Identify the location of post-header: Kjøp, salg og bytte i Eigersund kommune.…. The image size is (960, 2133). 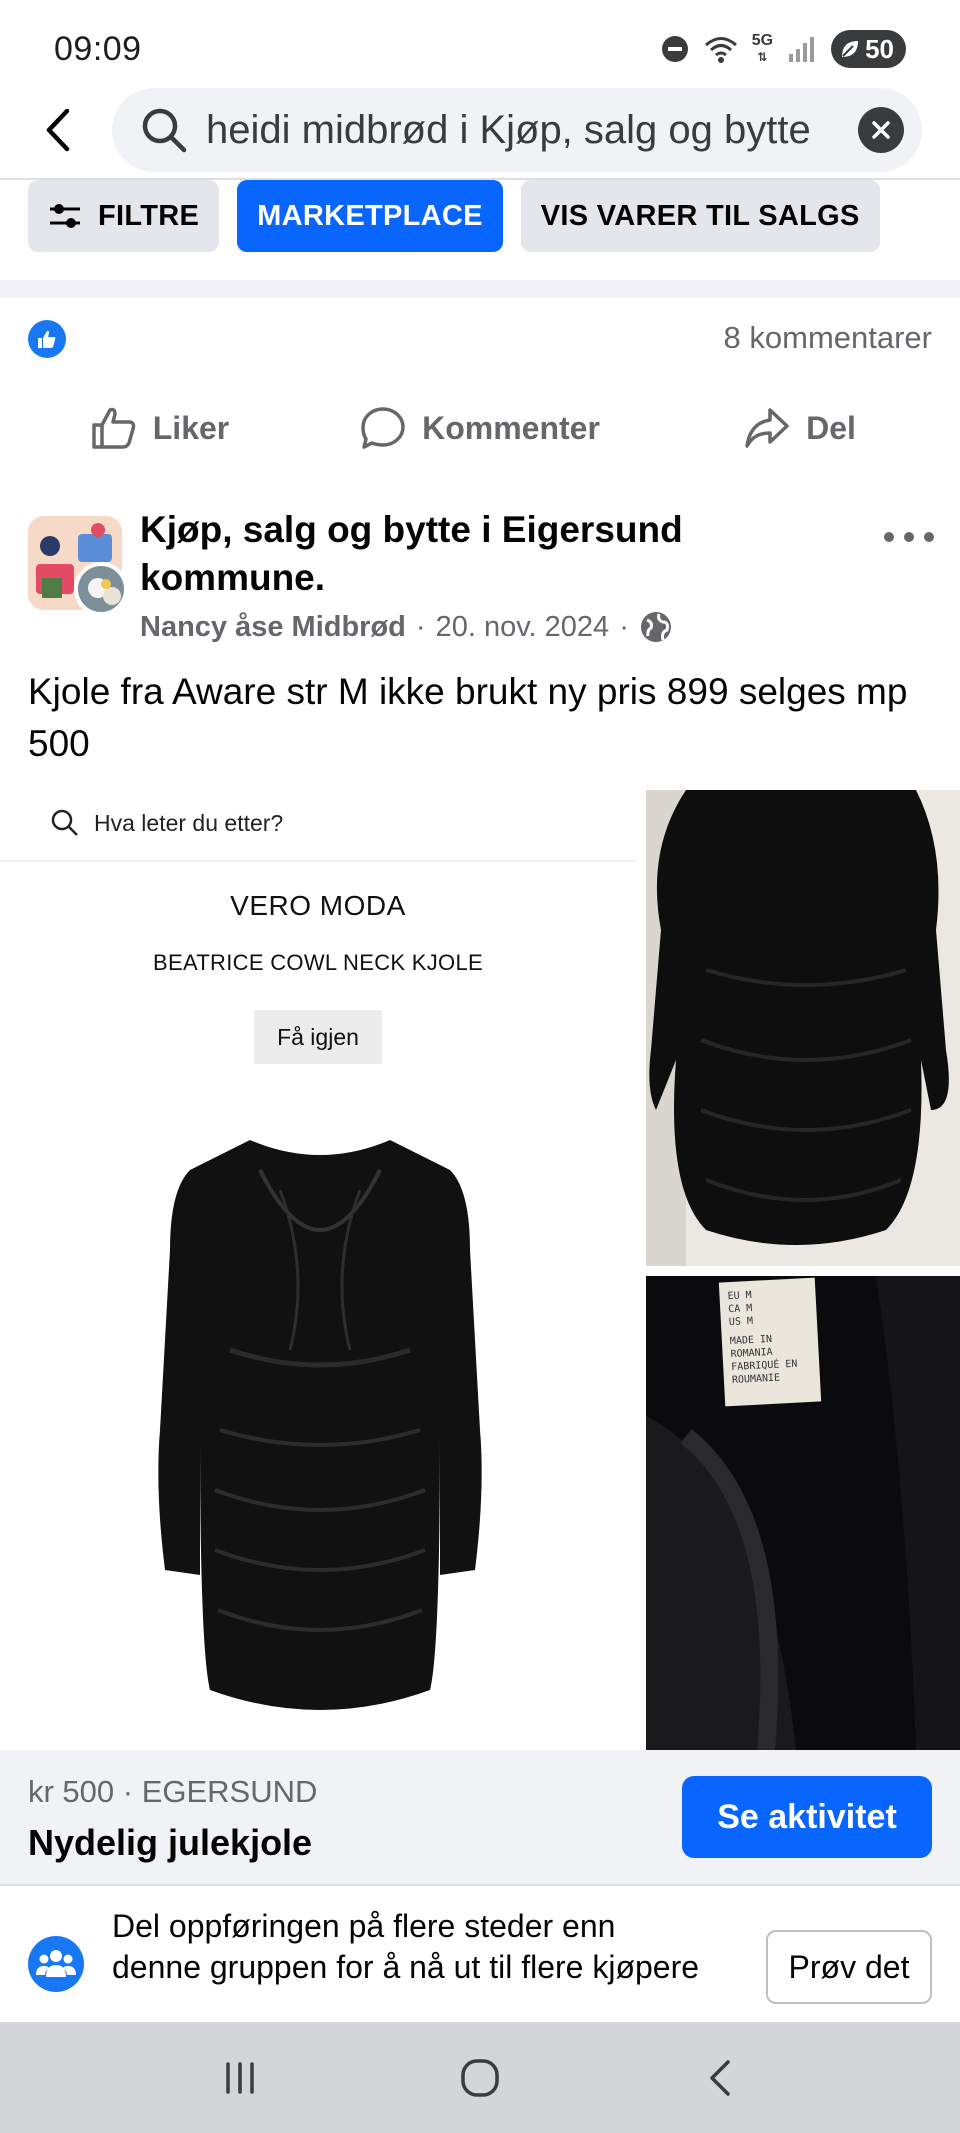
(480, 581).